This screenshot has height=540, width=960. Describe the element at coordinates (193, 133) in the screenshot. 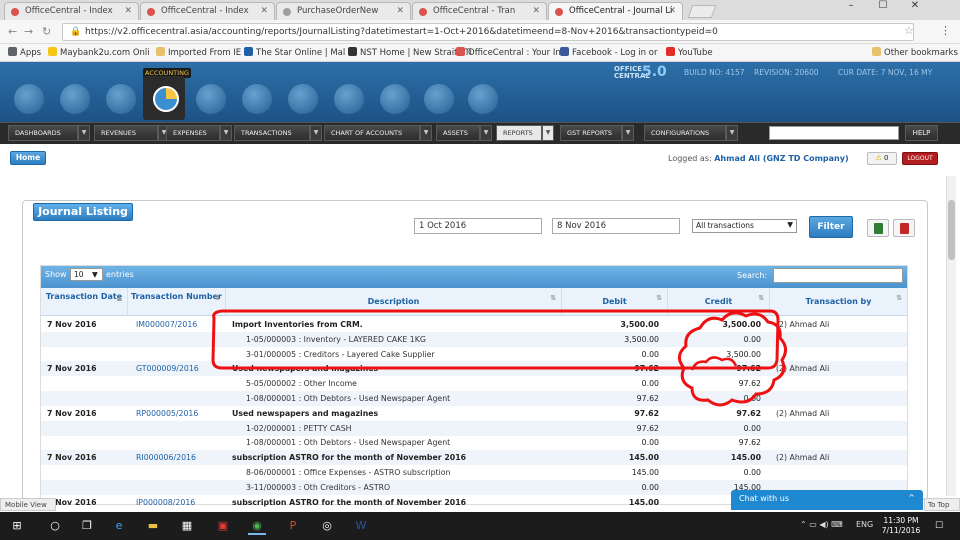

I see `menu-expenses: EXPENSES` at that location.